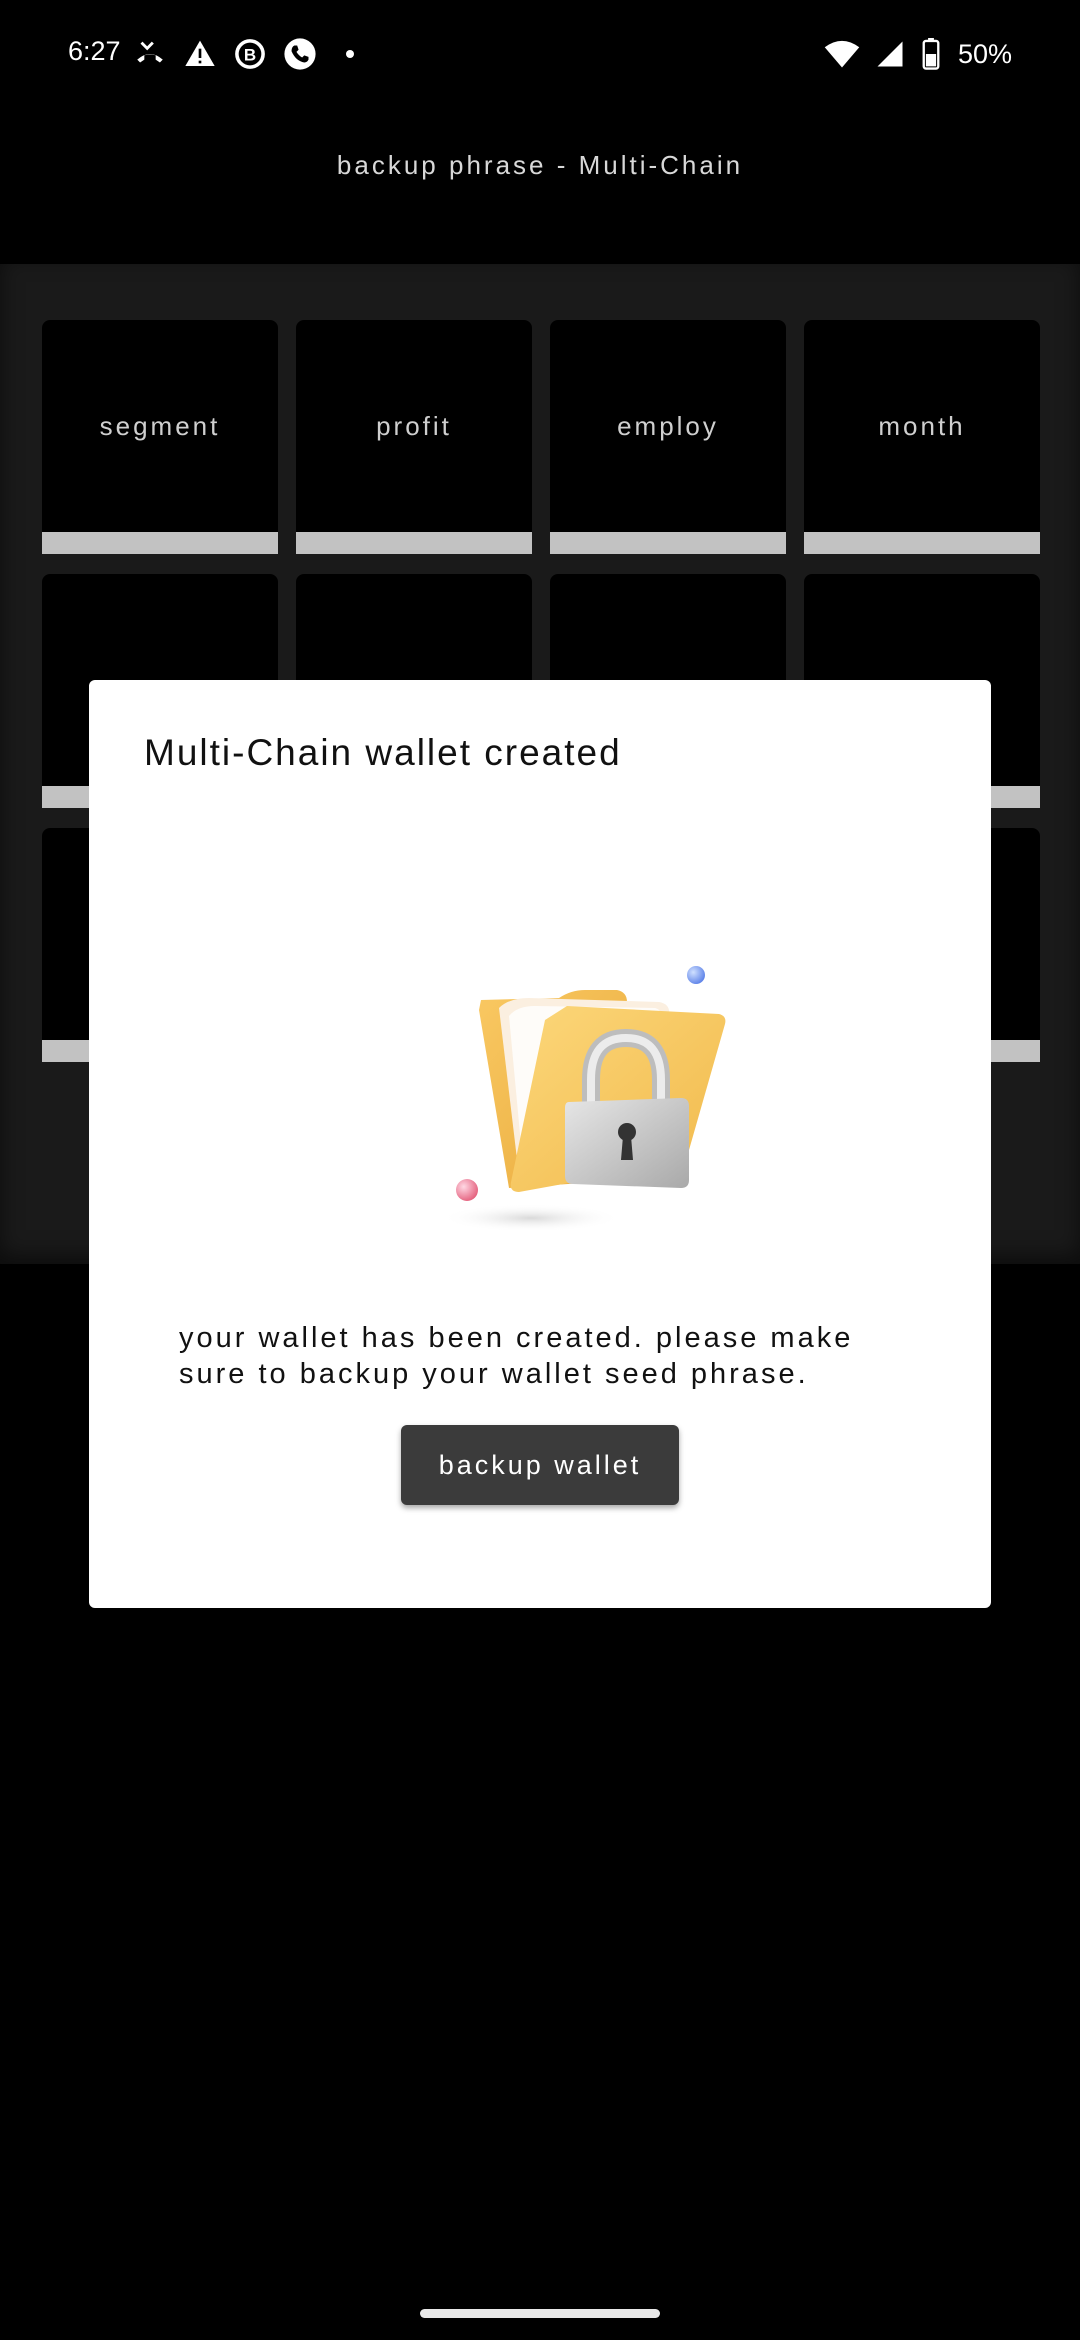  I want to click on dialog-title: Multi-Chain wallet created, so click(383, 752).